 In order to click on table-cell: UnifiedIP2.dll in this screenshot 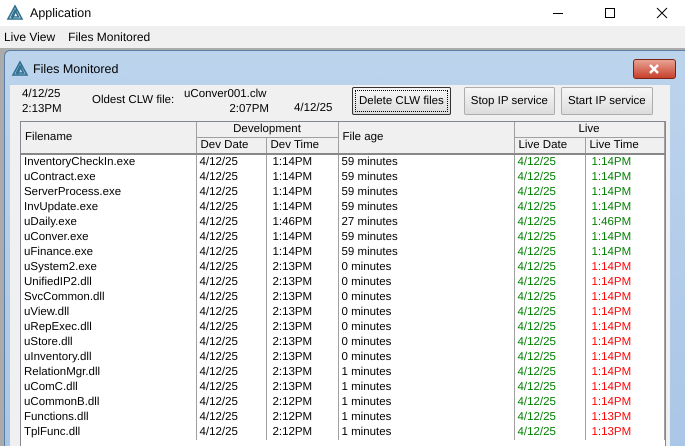, I will do `click(108, 282)`.